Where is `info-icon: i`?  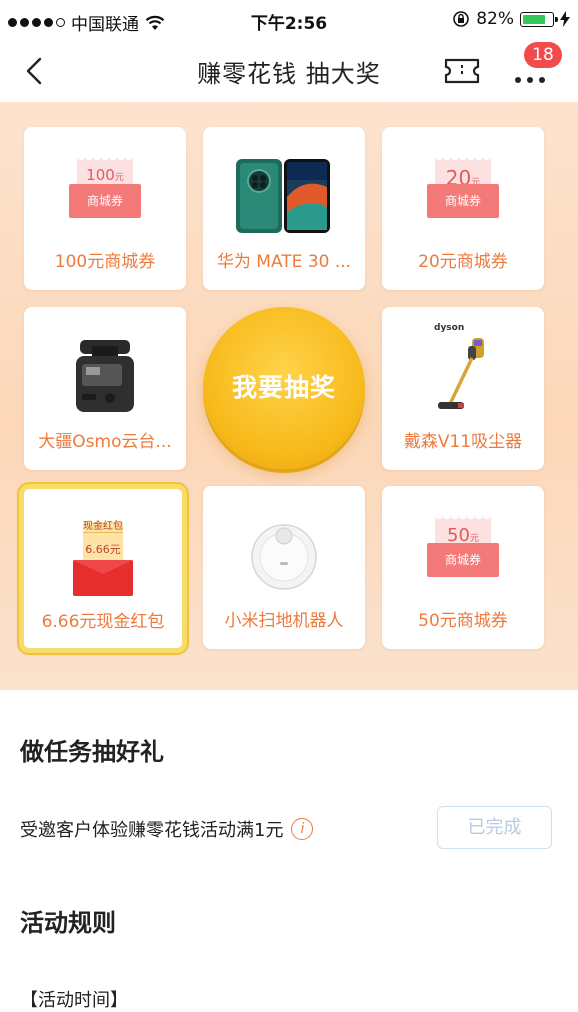
info-icon: i is located at coordinates (302, 829).